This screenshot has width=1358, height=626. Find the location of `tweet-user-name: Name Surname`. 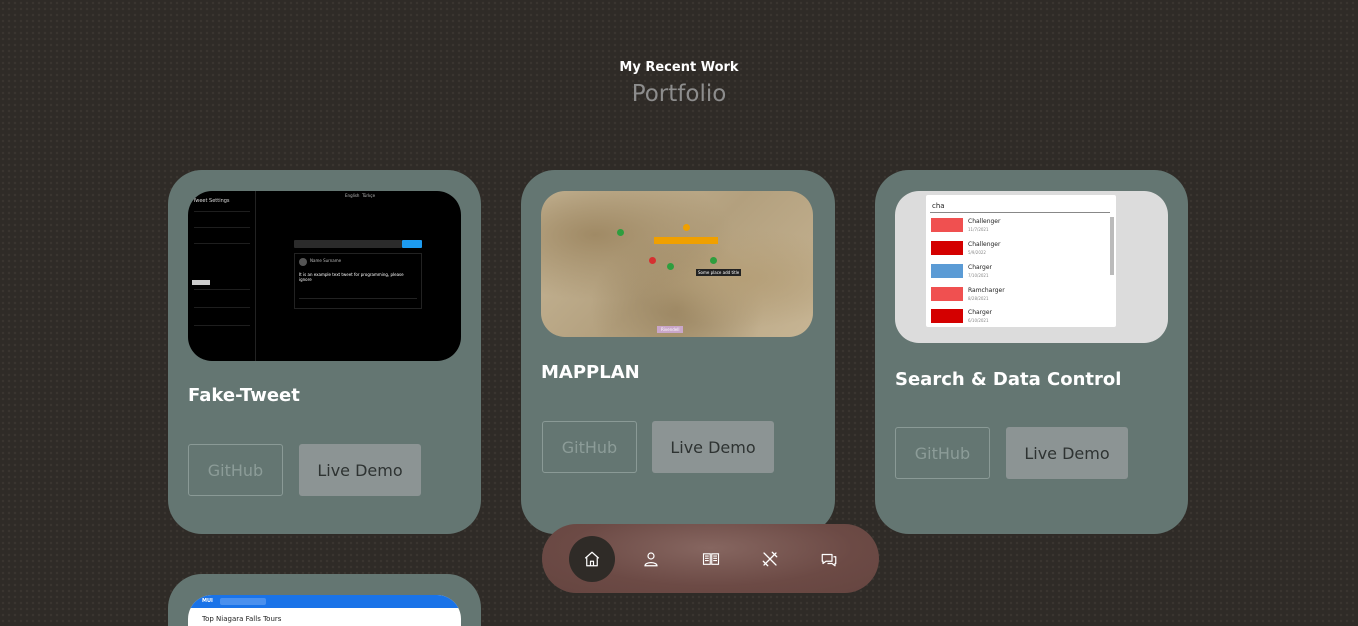

tweet-user-name: Name Surname is located at coordinates (326, 260).